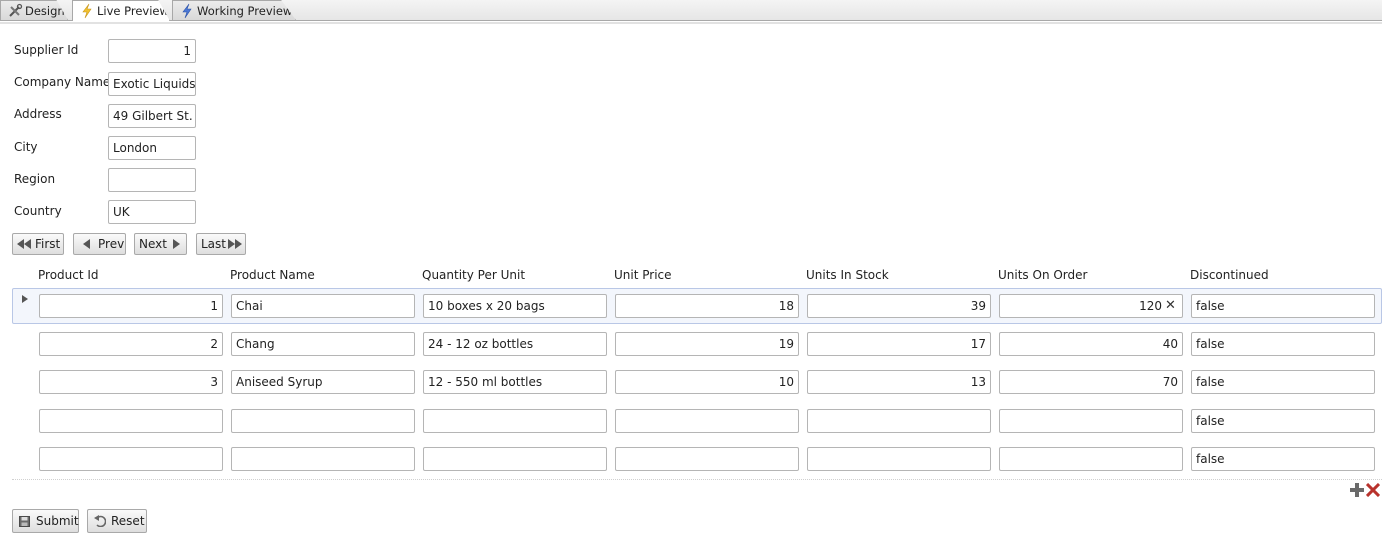  Describe the element at coordinates (152, 148) in the screenshot. I see `city-input: London` at that location.